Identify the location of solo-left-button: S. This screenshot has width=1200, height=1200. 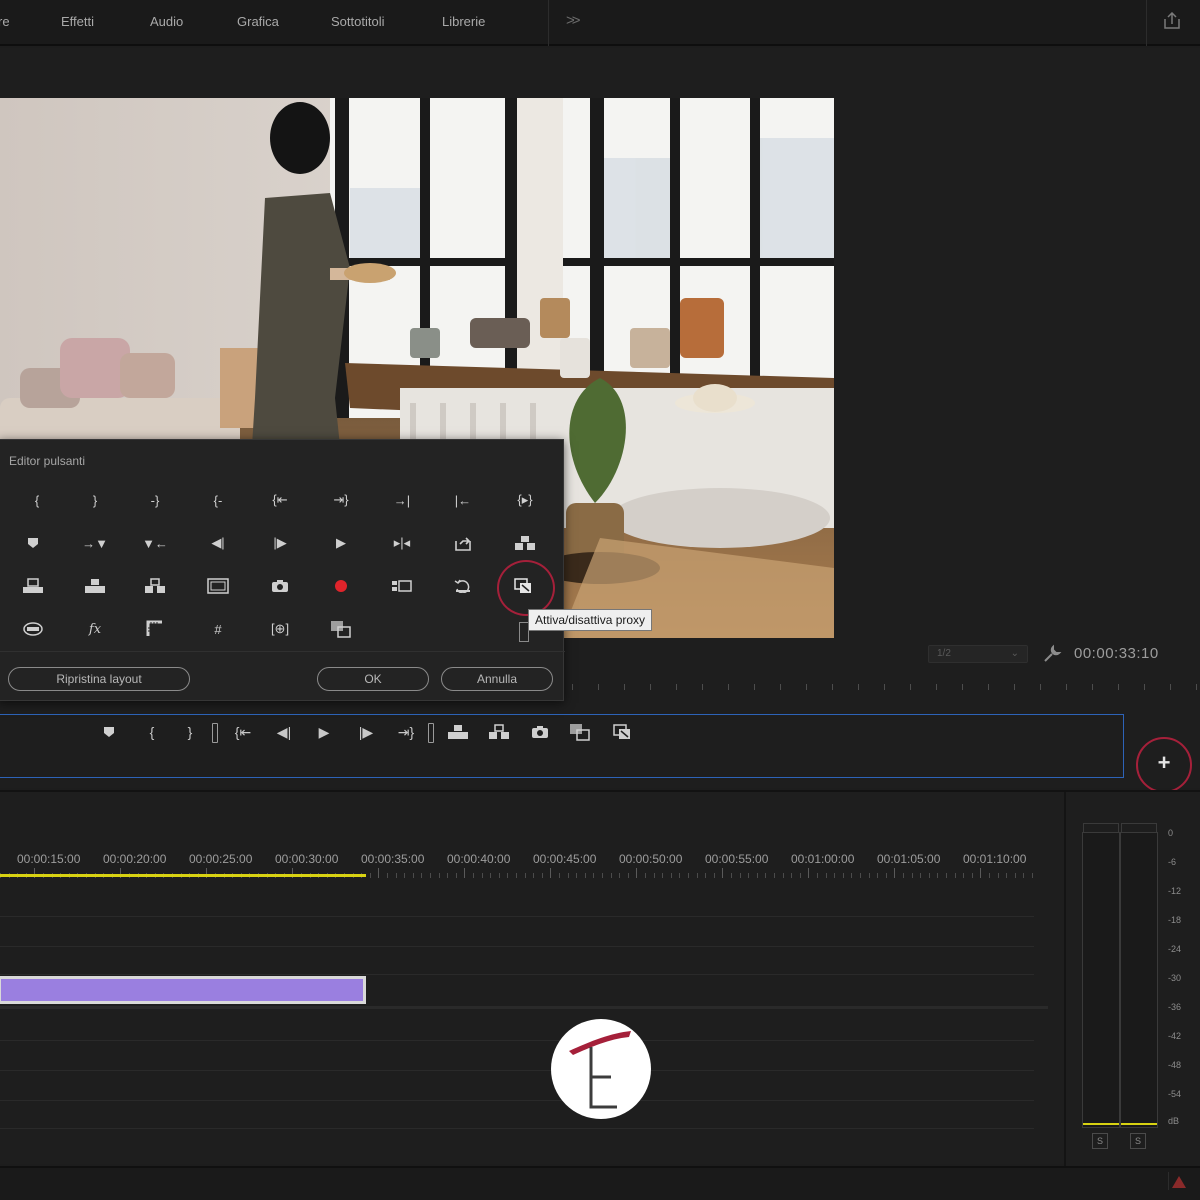
(1100, 1141).